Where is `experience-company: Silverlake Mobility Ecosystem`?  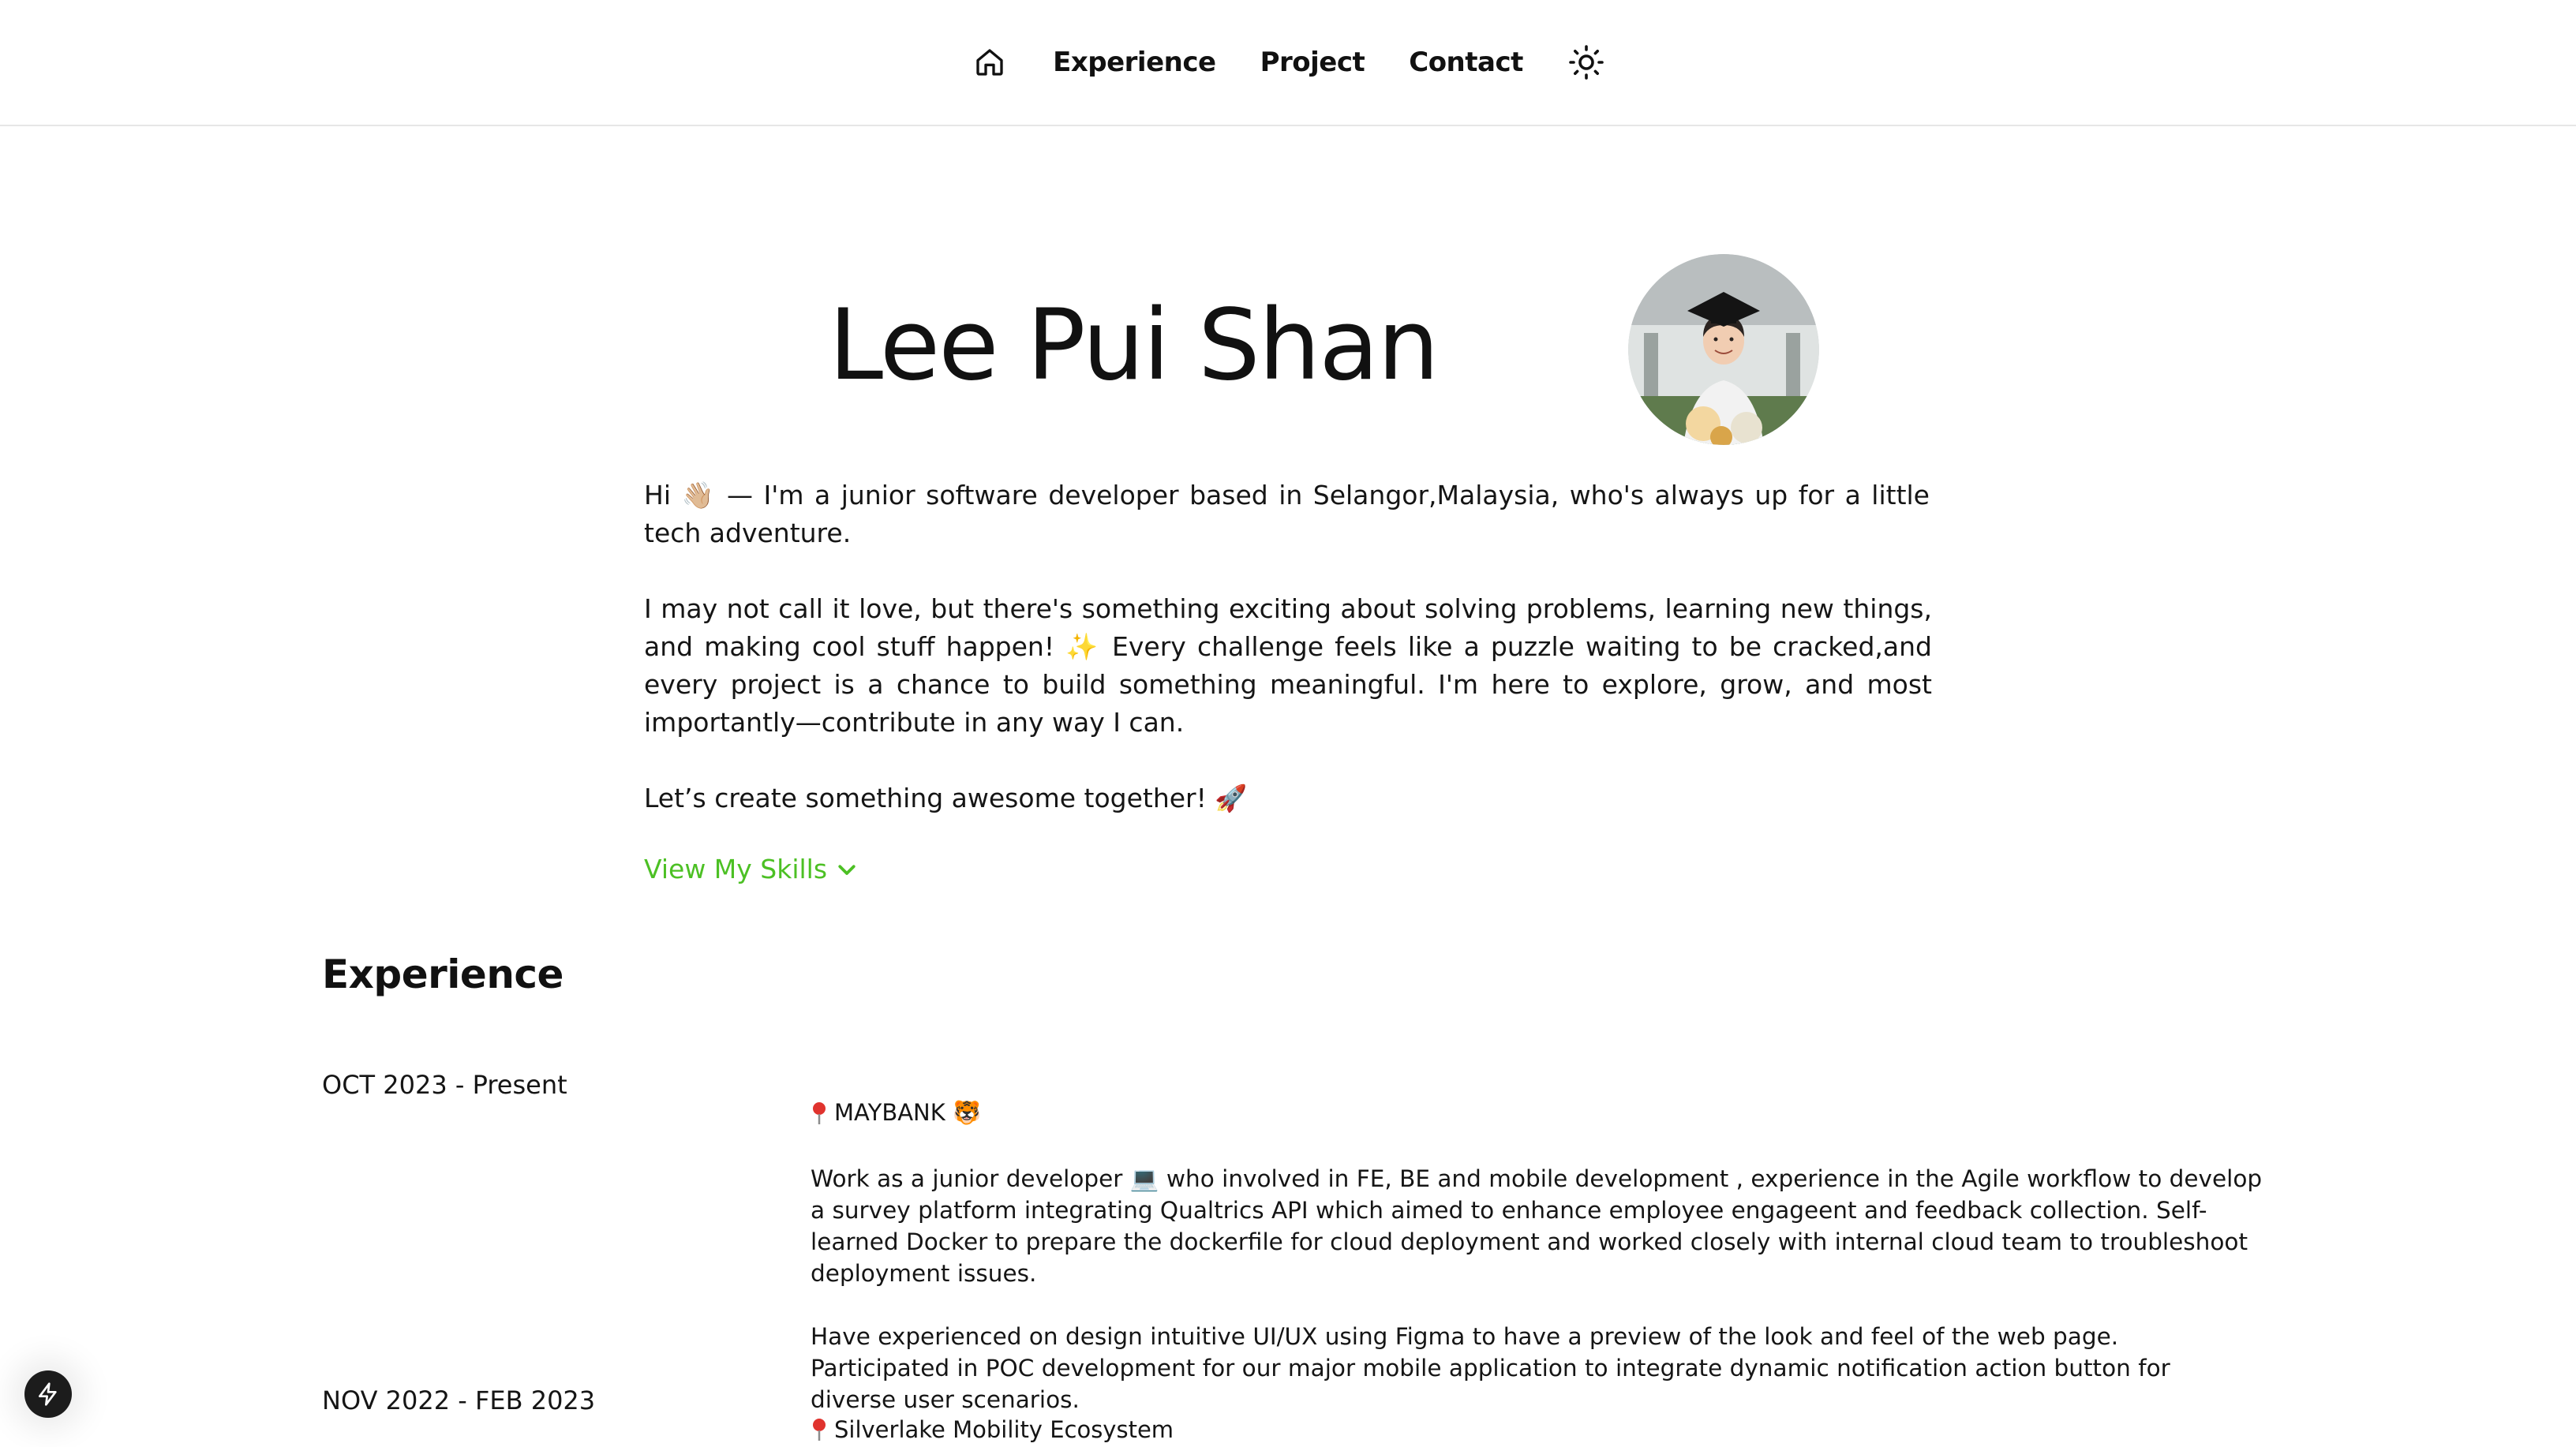
experience-company: Silverlake Mobility Ecosystem is located at coordinates (992, 1430).